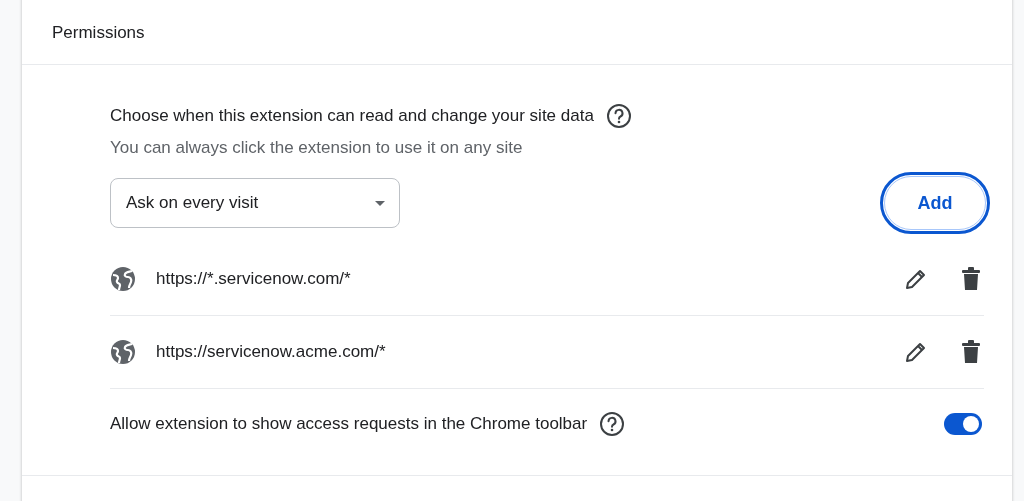  What do you see at coordinates (352, 116) in the screenshot?
I see `site-access-heading: Choose when this extension can read and change your site data` at bounding box center [352, 116].